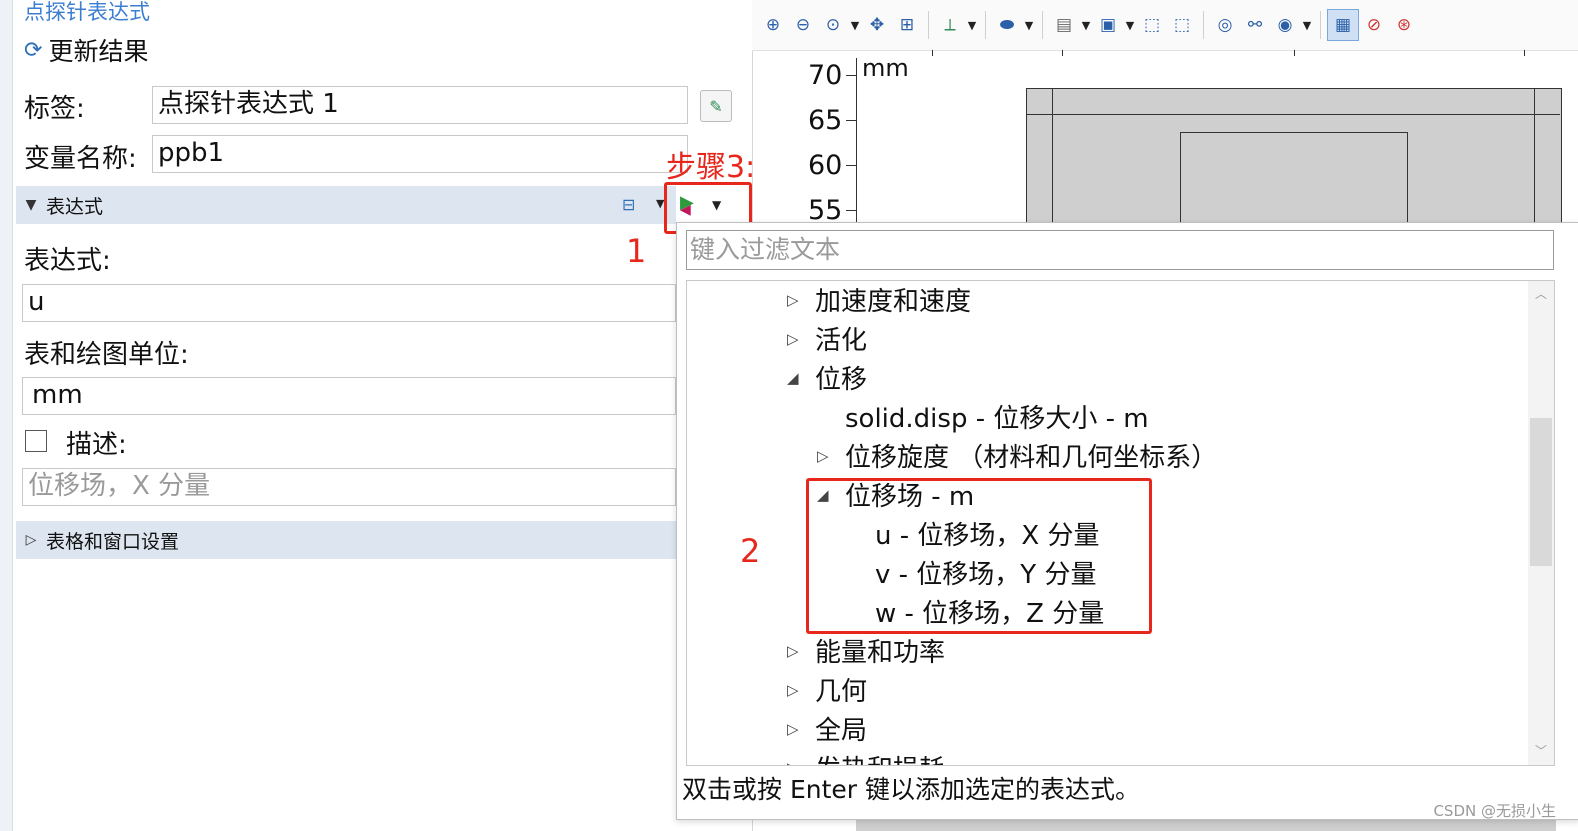 This screenshot has width=1578, height=831. What do you see at coordinates (1494, 811) in the screenshot?
I see `watermark: CSDN @无损小生` at bounding box center [1494, 811].